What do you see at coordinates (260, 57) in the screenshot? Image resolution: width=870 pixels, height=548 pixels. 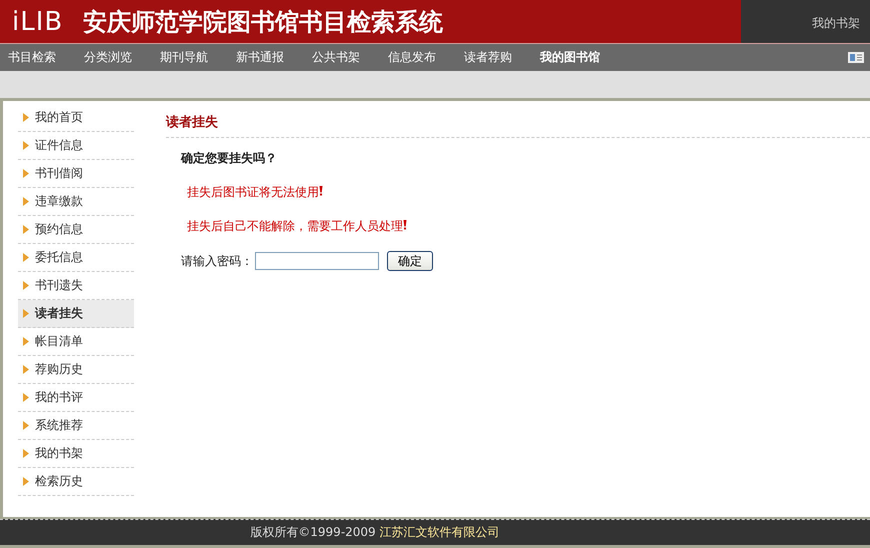 I see `nav-tab: 新书通报` at bounding box center [260, 57].